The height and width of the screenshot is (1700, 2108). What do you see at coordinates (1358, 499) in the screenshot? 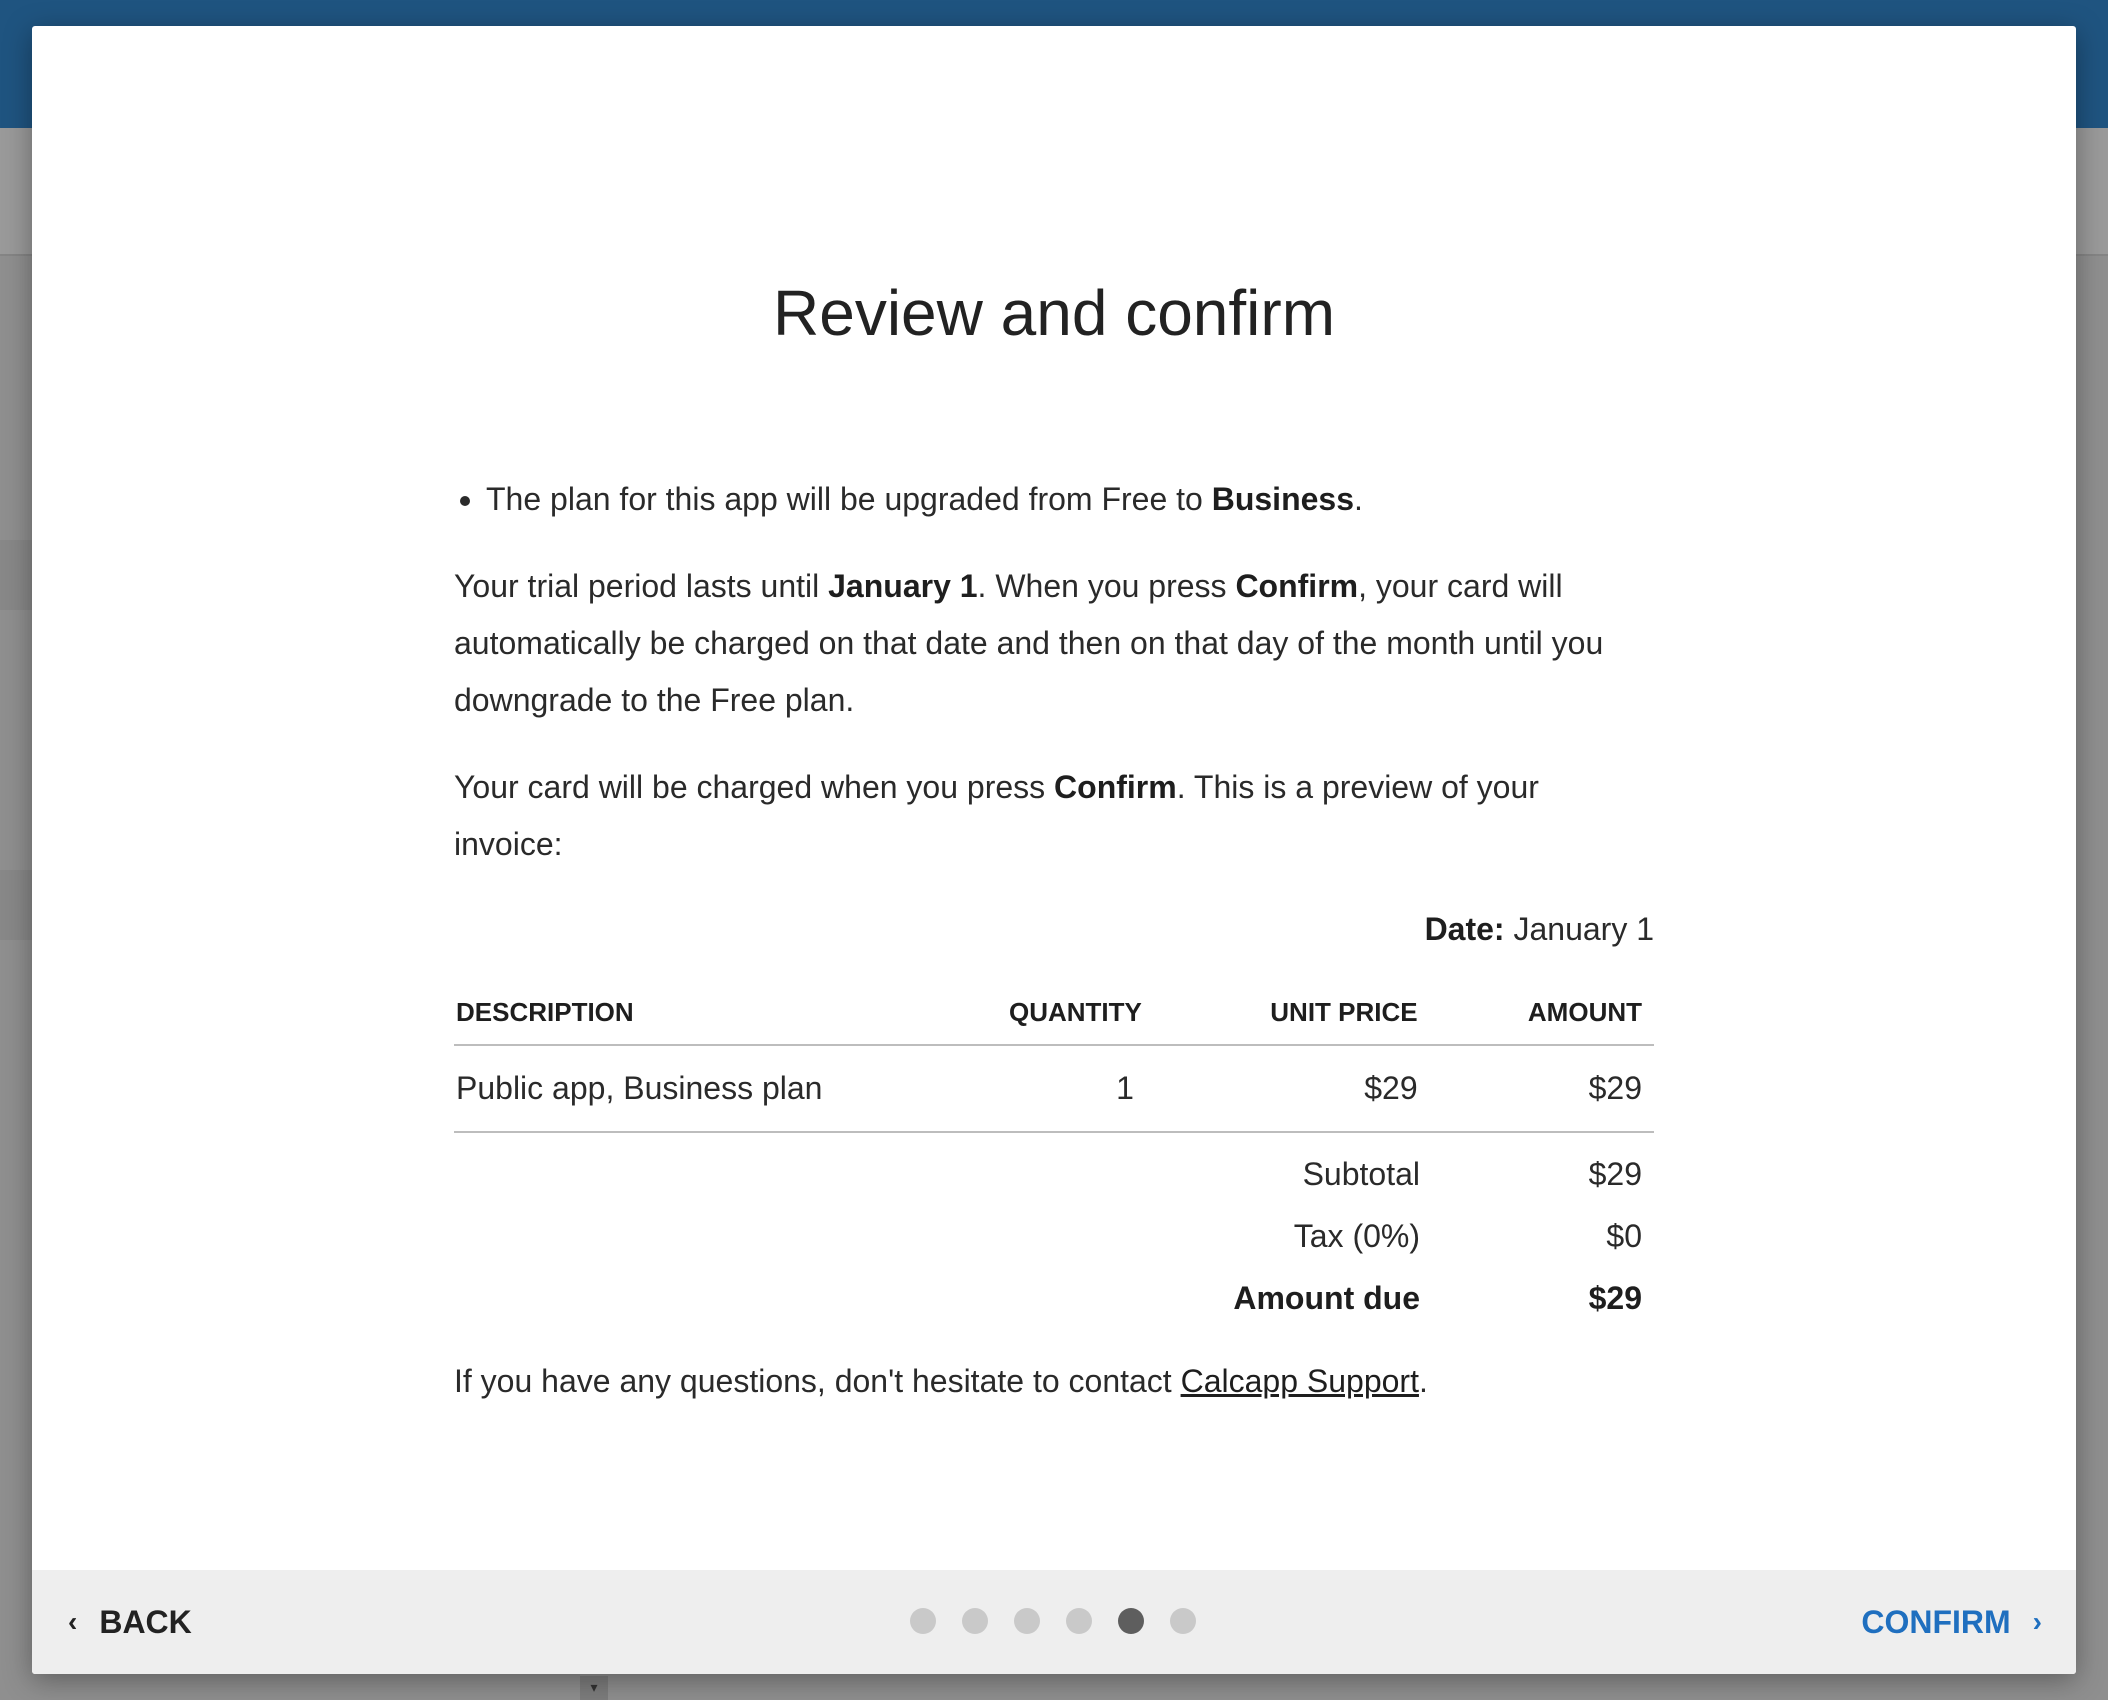
I see `plan-change-suffix: .` at bounding box center [1358, 499].